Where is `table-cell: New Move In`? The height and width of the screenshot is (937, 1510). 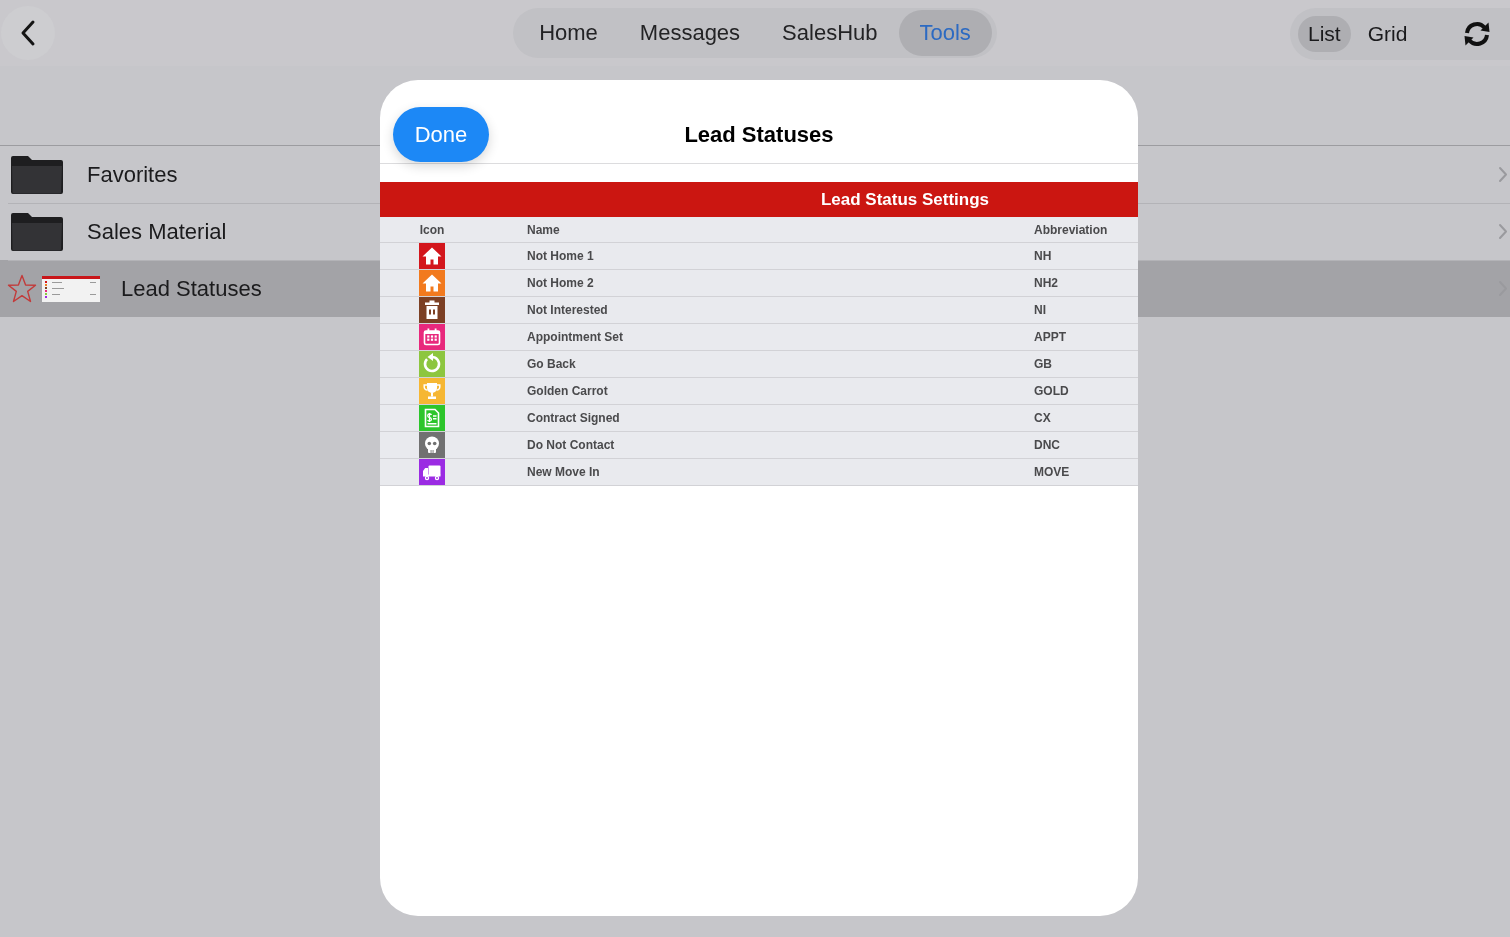 table-cell: New Move In is located at coordinates (563, 472).